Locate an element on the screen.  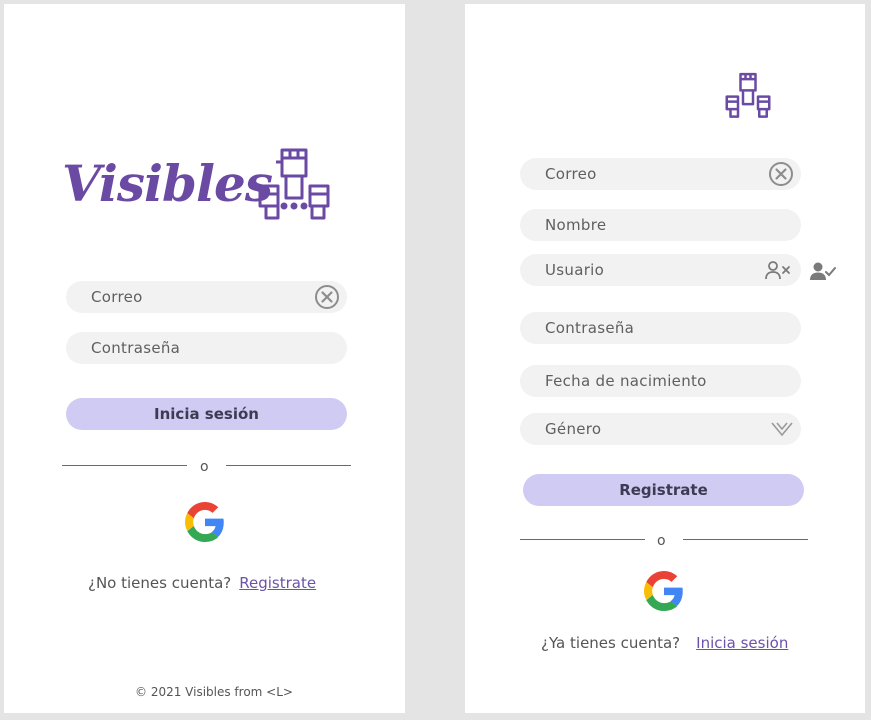
login-button: Inicia sesión is located at coordinates (206, 414).